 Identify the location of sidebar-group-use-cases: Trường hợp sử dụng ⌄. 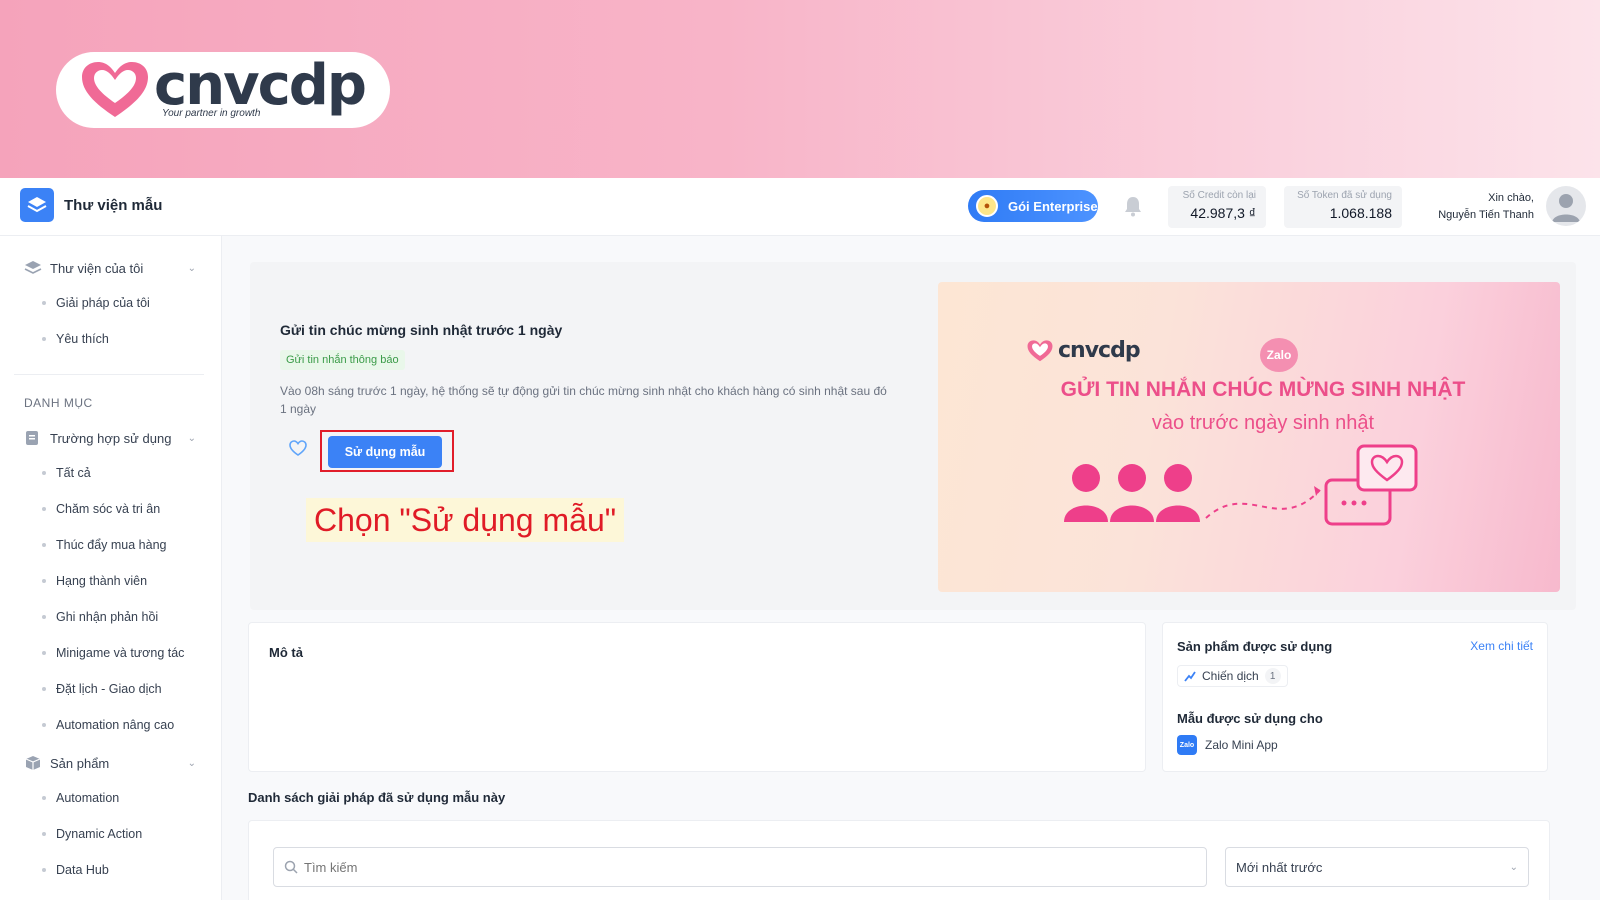
(110, 438).